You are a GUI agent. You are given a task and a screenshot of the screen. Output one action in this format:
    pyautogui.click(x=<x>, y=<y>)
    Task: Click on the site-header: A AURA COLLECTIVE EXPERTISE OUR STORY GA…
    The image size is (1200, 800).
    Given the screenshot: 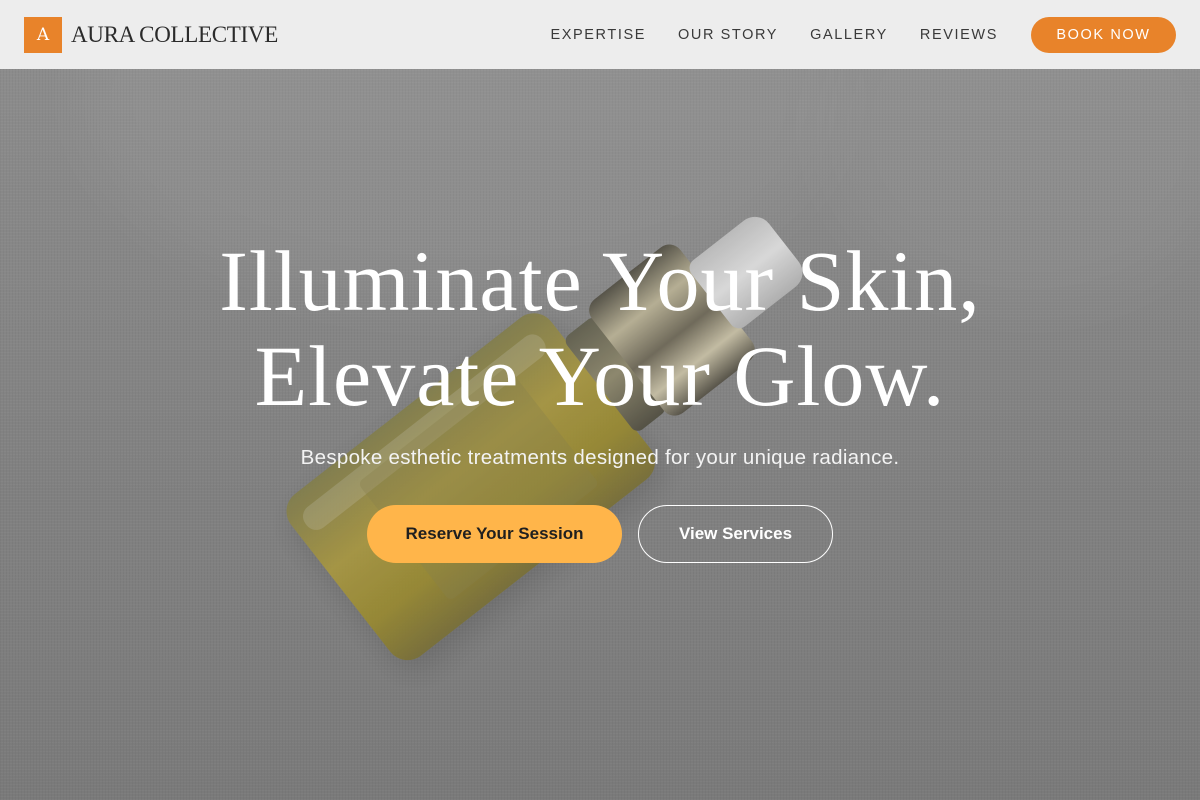 What is the action you would take?
    pyautogui.click(x=600, y=34)
    